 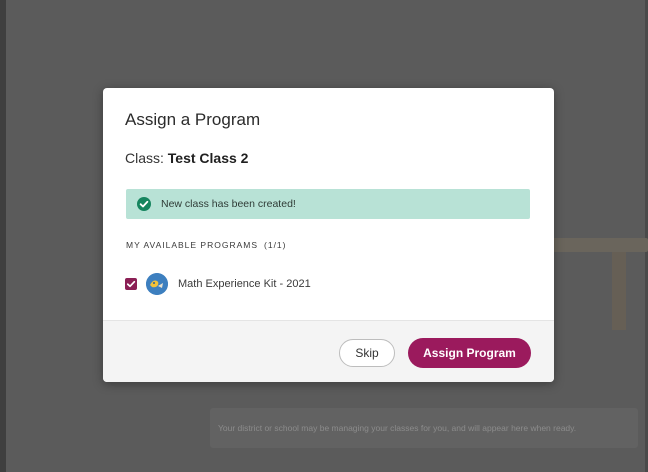 I want to click on class-name: Test Class 2, so click(x=208, y=158).